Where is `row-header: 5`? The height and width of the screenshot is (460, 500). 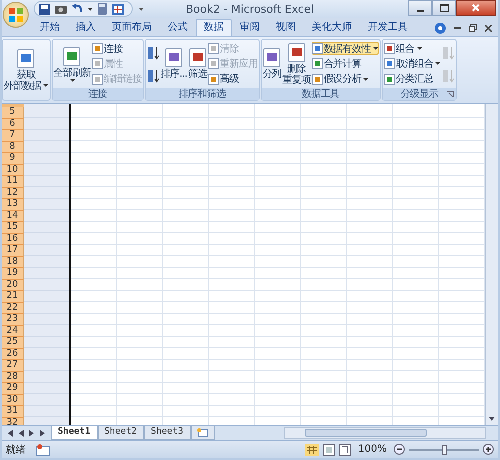 row-header: 5 is located at coordinates (13, 112).